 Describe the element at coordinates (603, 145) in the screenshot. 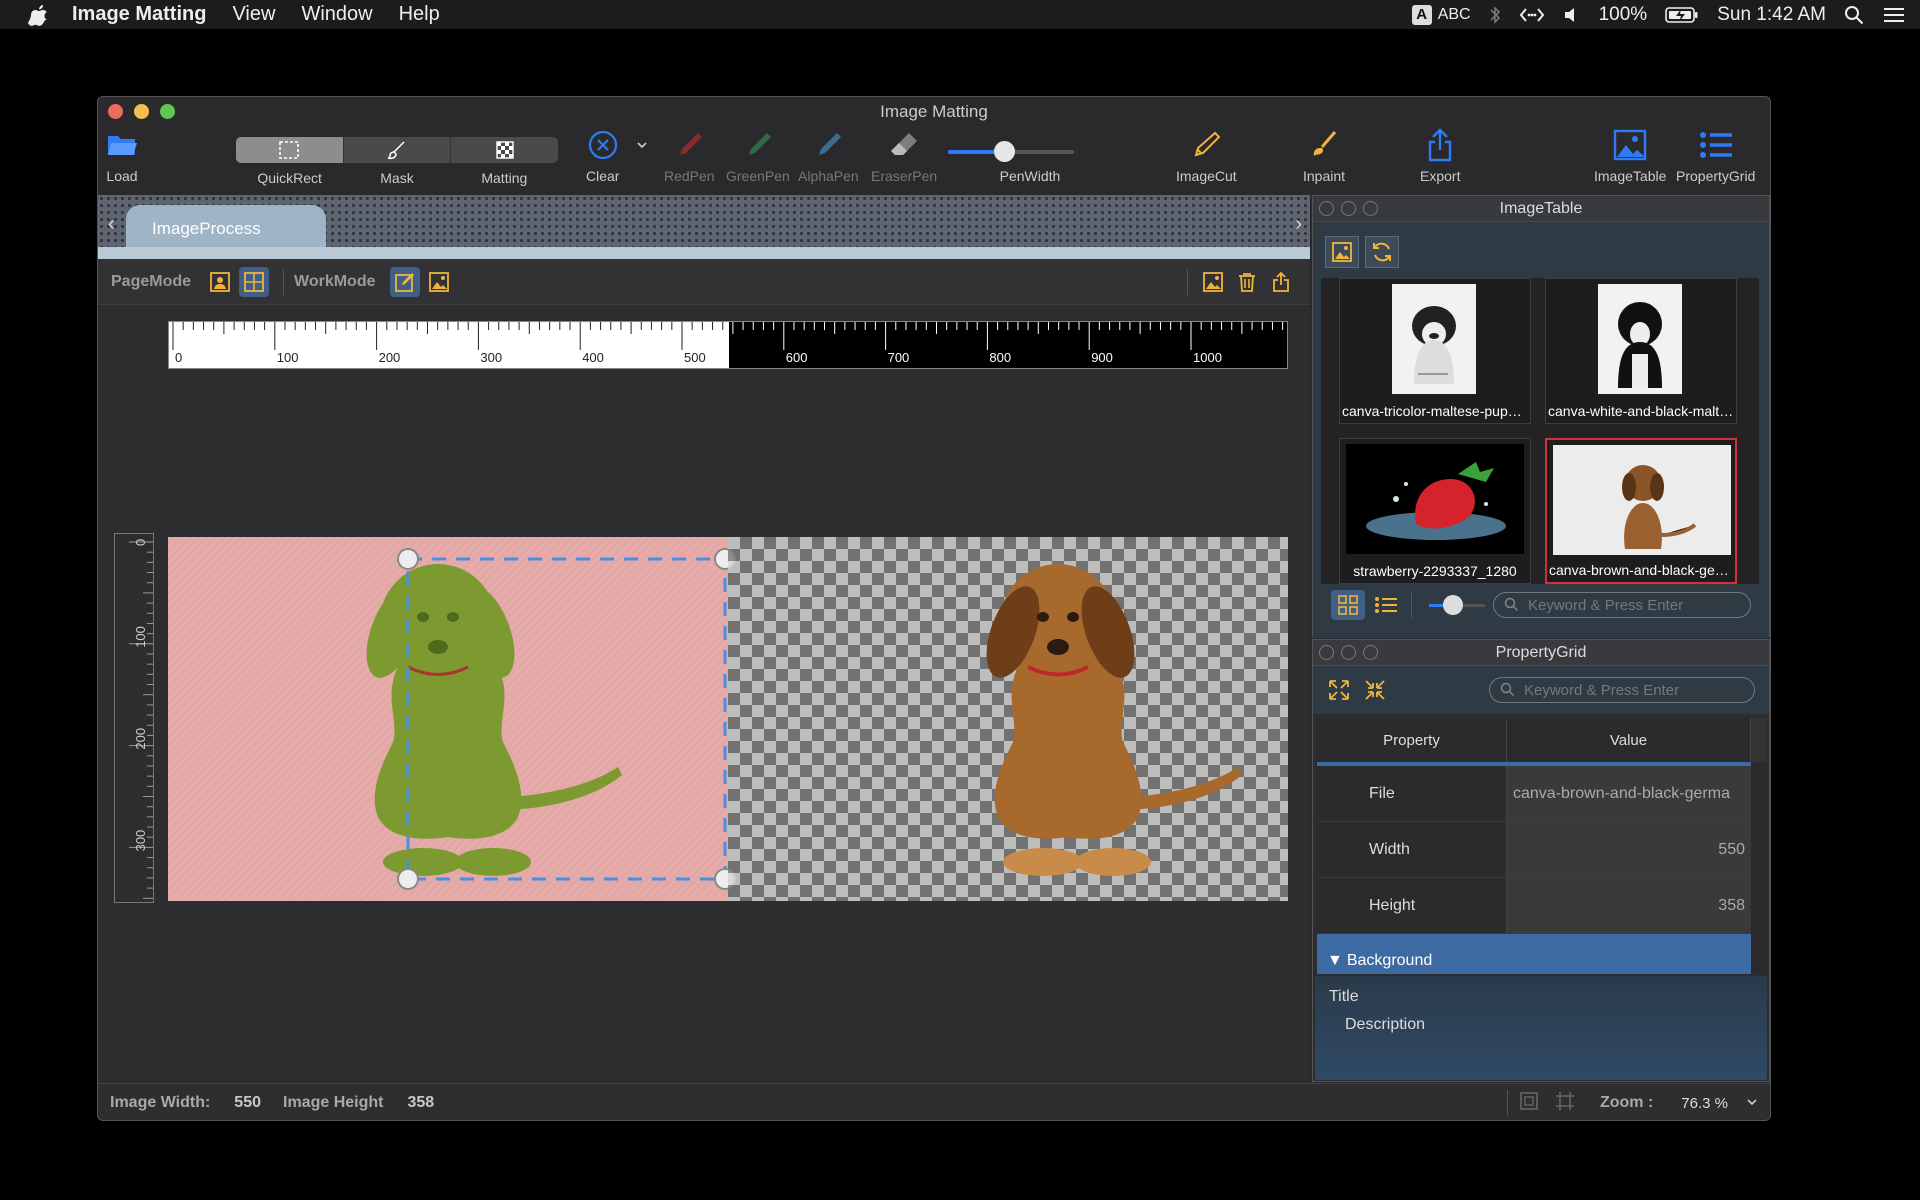

I see `clear-x-circle-icon` at that location.